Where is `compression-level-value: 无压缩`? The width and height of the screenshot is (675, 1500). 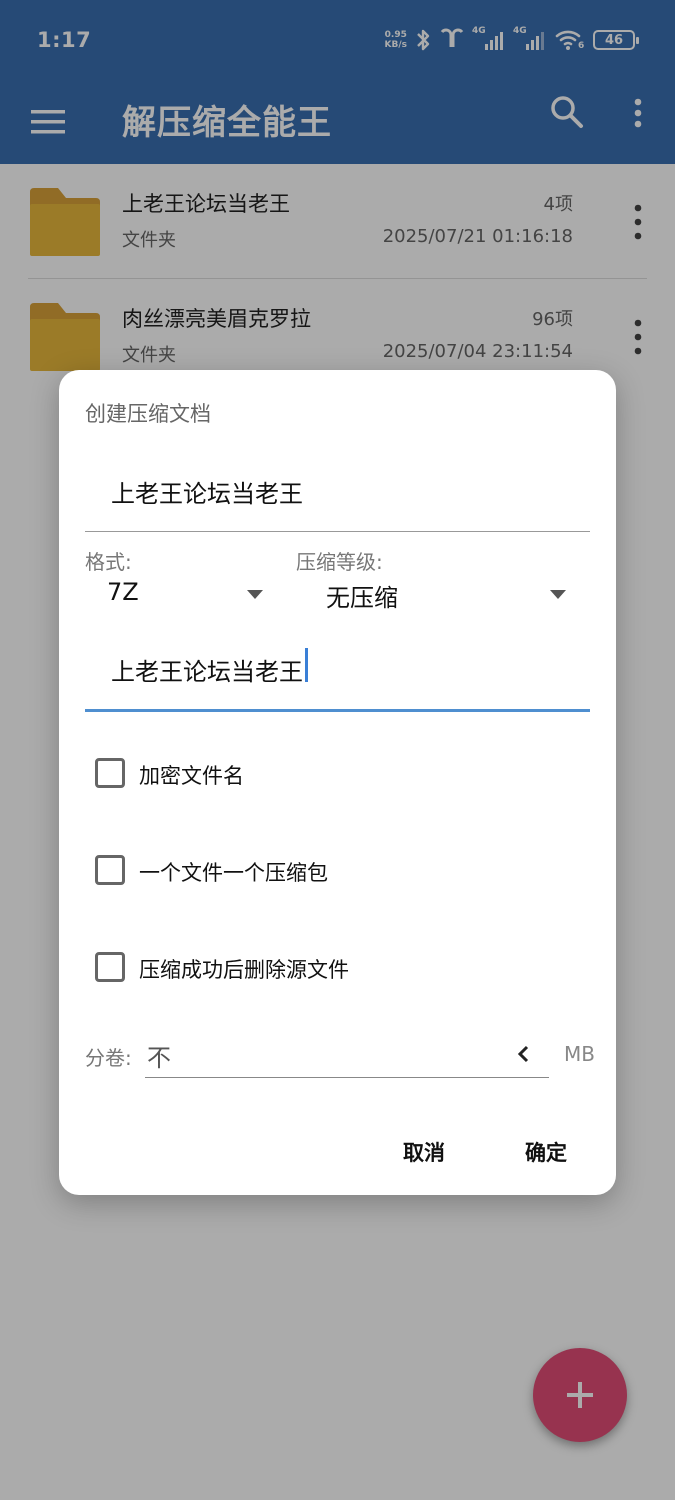
compression-level-value: 无压缩 is located at coordinates (362, 598).